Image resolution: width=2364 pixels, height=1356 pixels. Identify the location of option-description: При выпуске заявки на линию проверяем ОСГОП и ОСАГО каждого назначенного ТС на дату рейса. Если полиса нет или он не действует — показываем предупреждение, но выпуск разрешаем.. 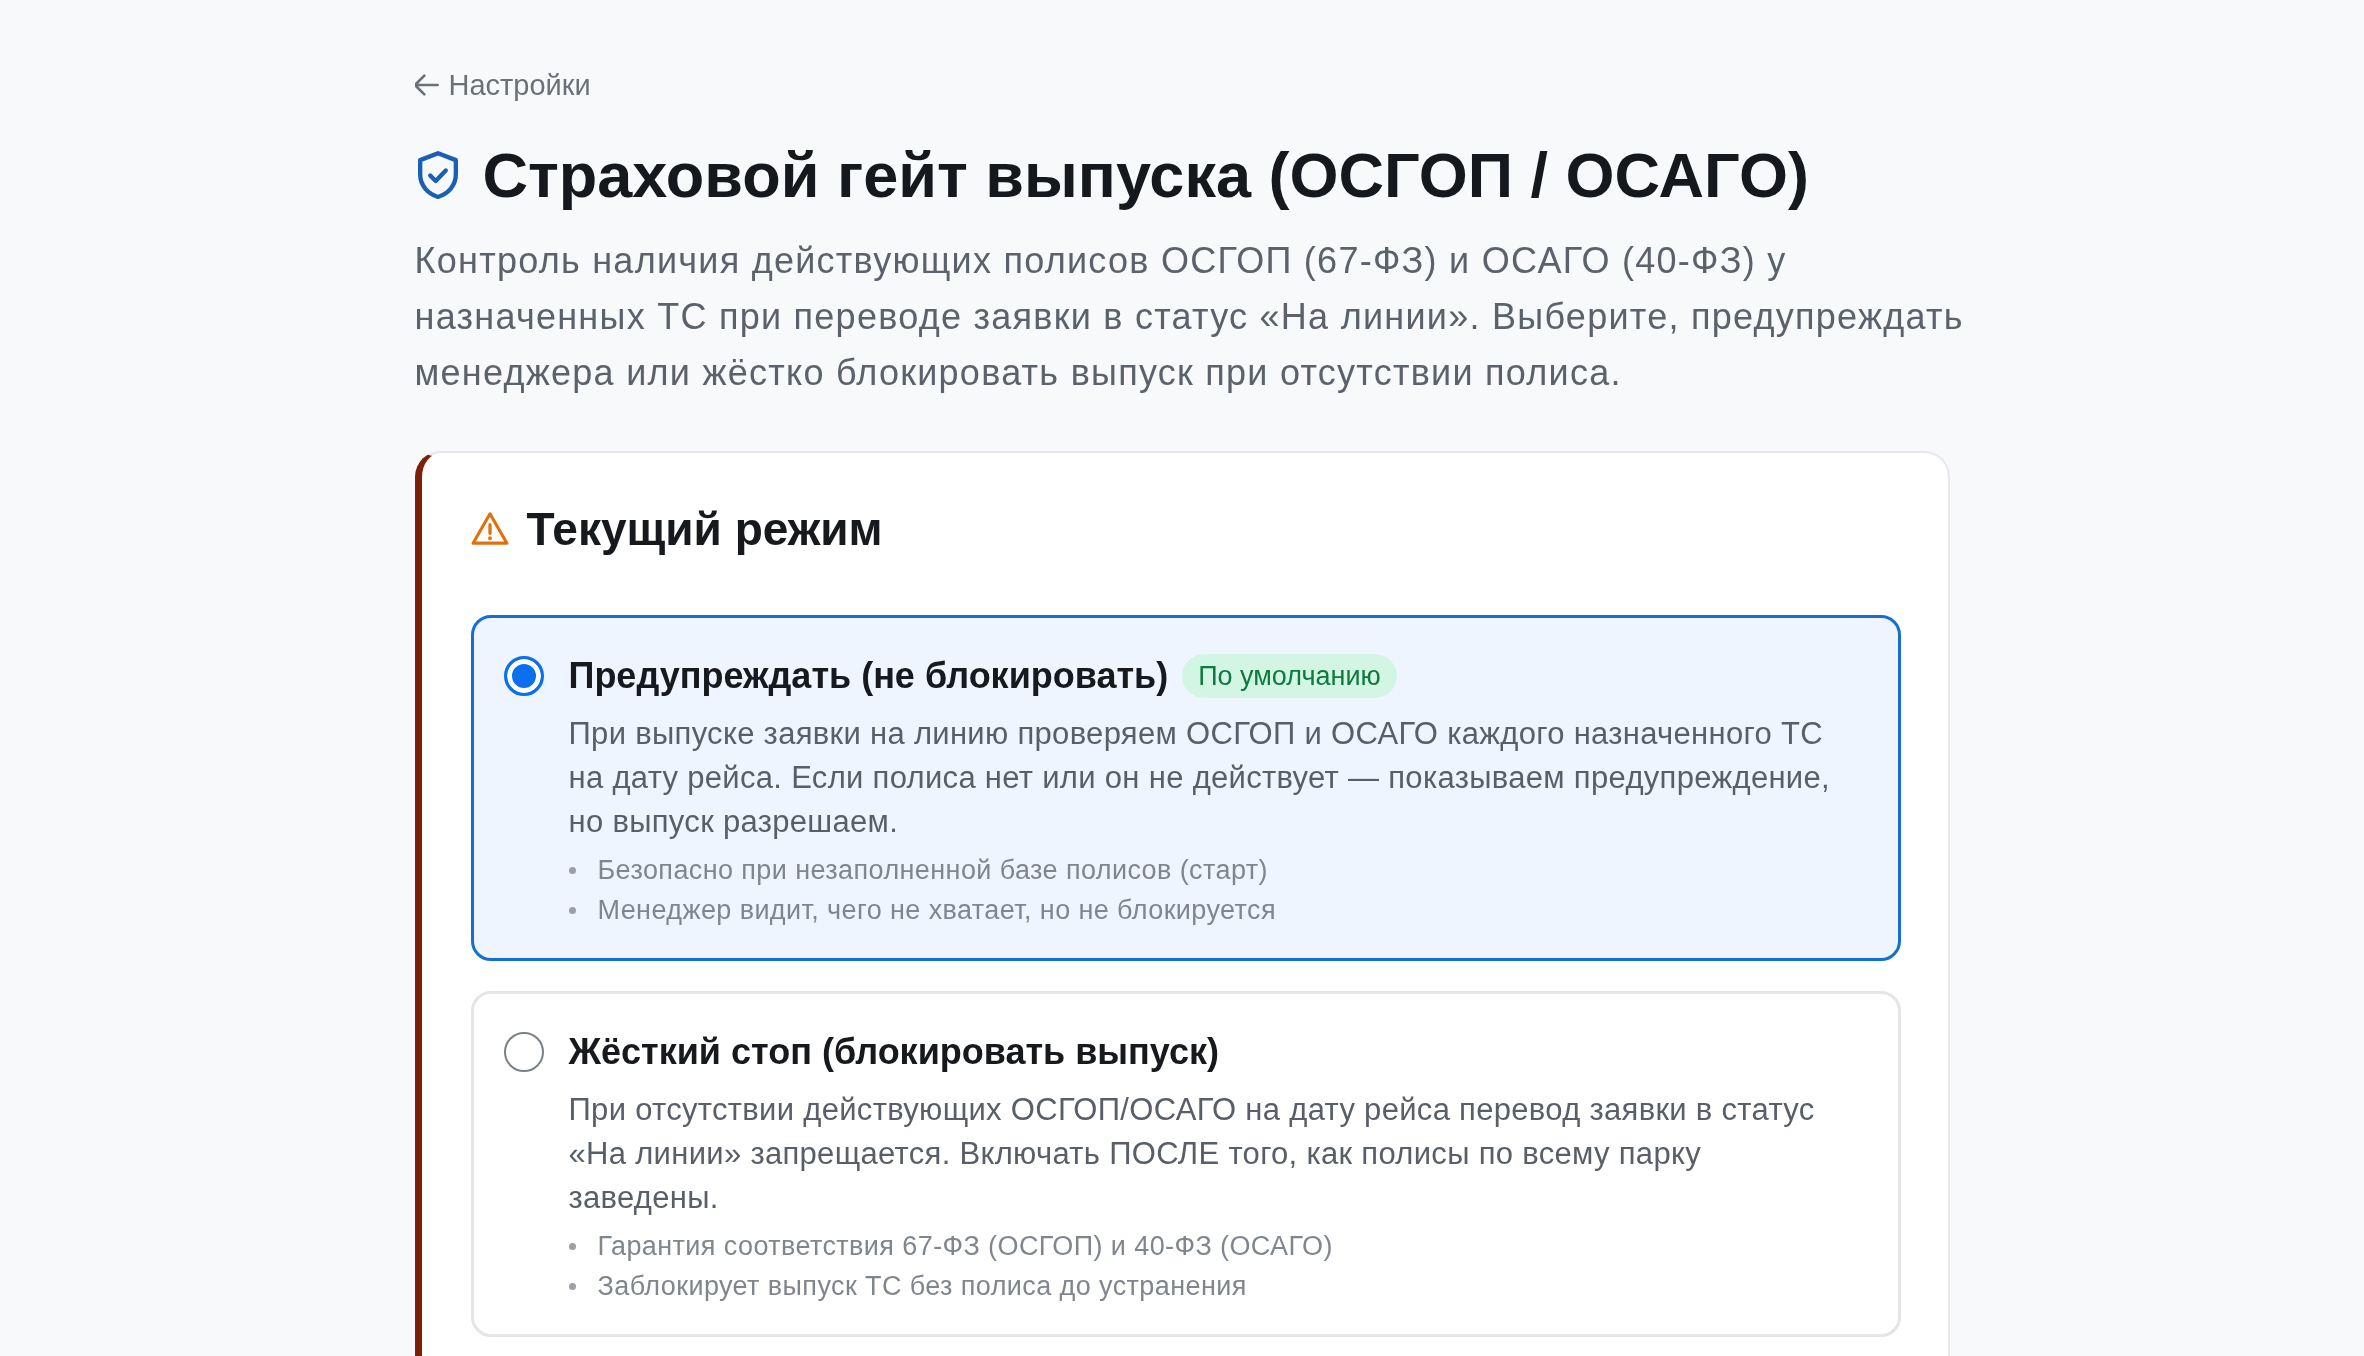
(1199, 778).